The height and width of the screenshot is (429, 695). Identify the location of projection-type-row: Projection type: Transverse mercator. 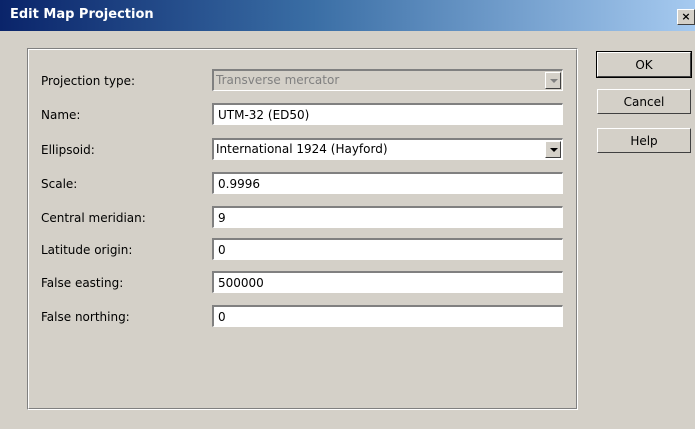
(302, 81).